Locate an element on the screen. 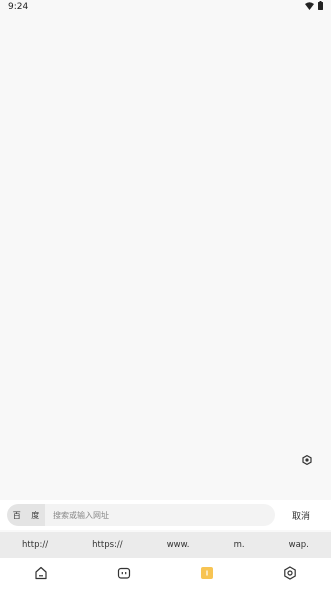 Image resolution: width=331 pixels, height=590 pixels. quick-input-http: http:// is located at coordinates (35, 545).